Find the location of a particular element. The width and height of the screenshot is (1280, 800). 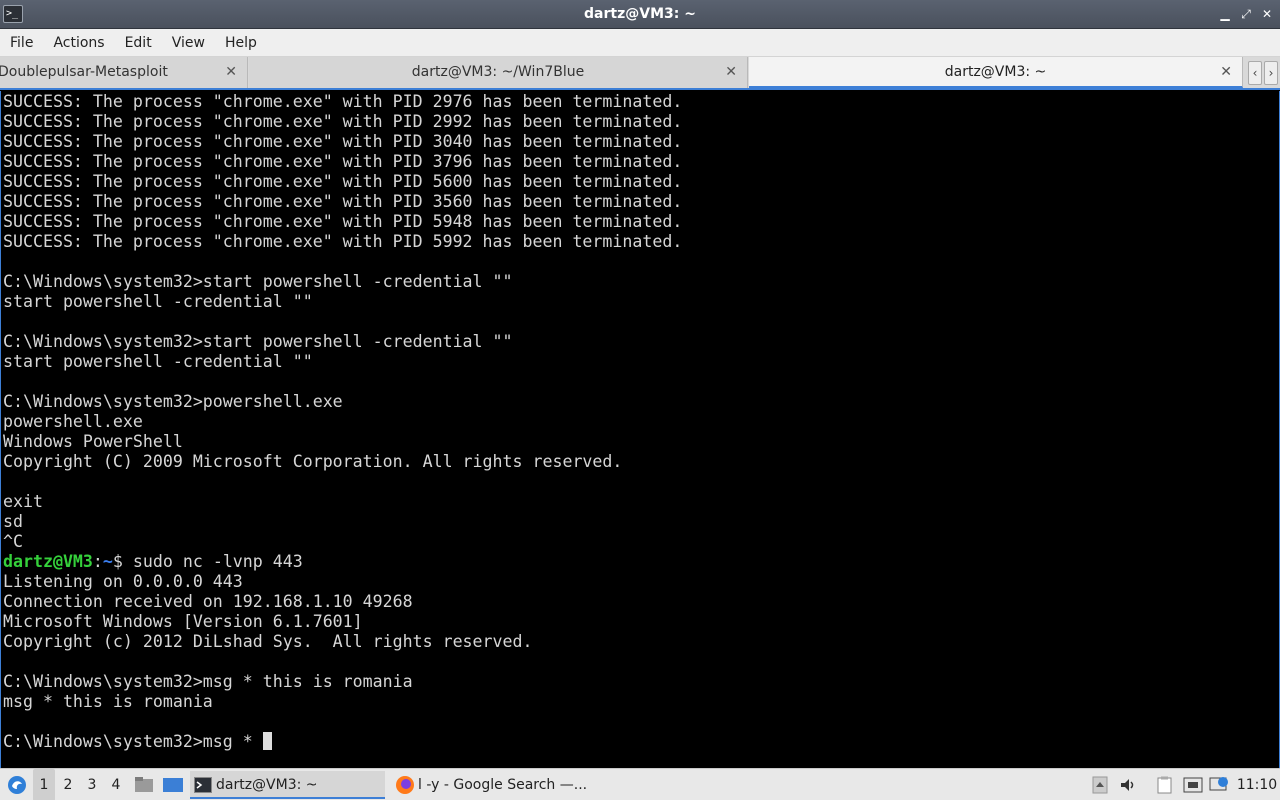

current-input: C:\Windows\system32>msg * is located at coordinates (133, 741).